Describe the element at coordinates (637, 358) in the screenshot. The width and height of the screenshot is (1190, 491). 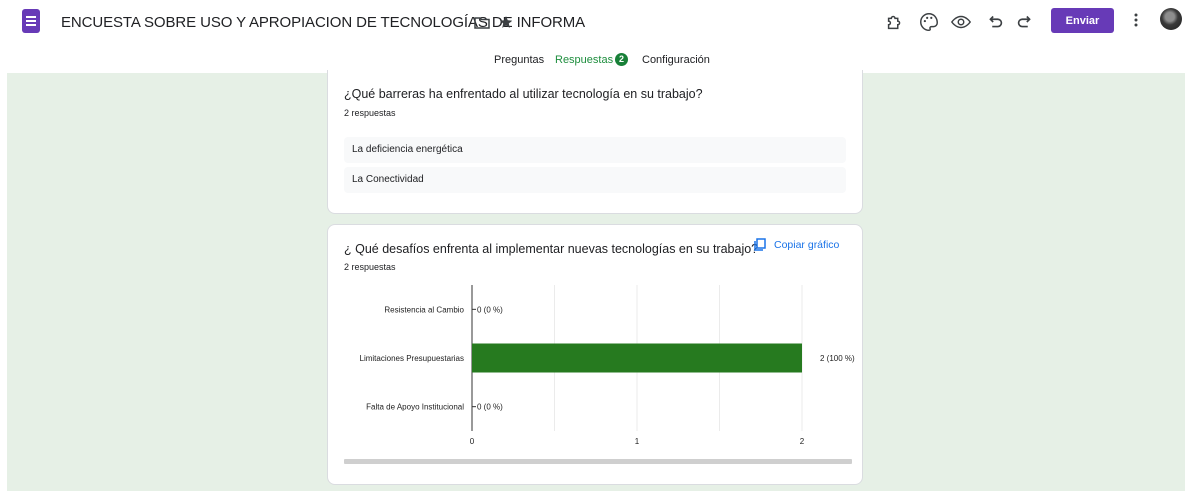
I see `bar` at that location.